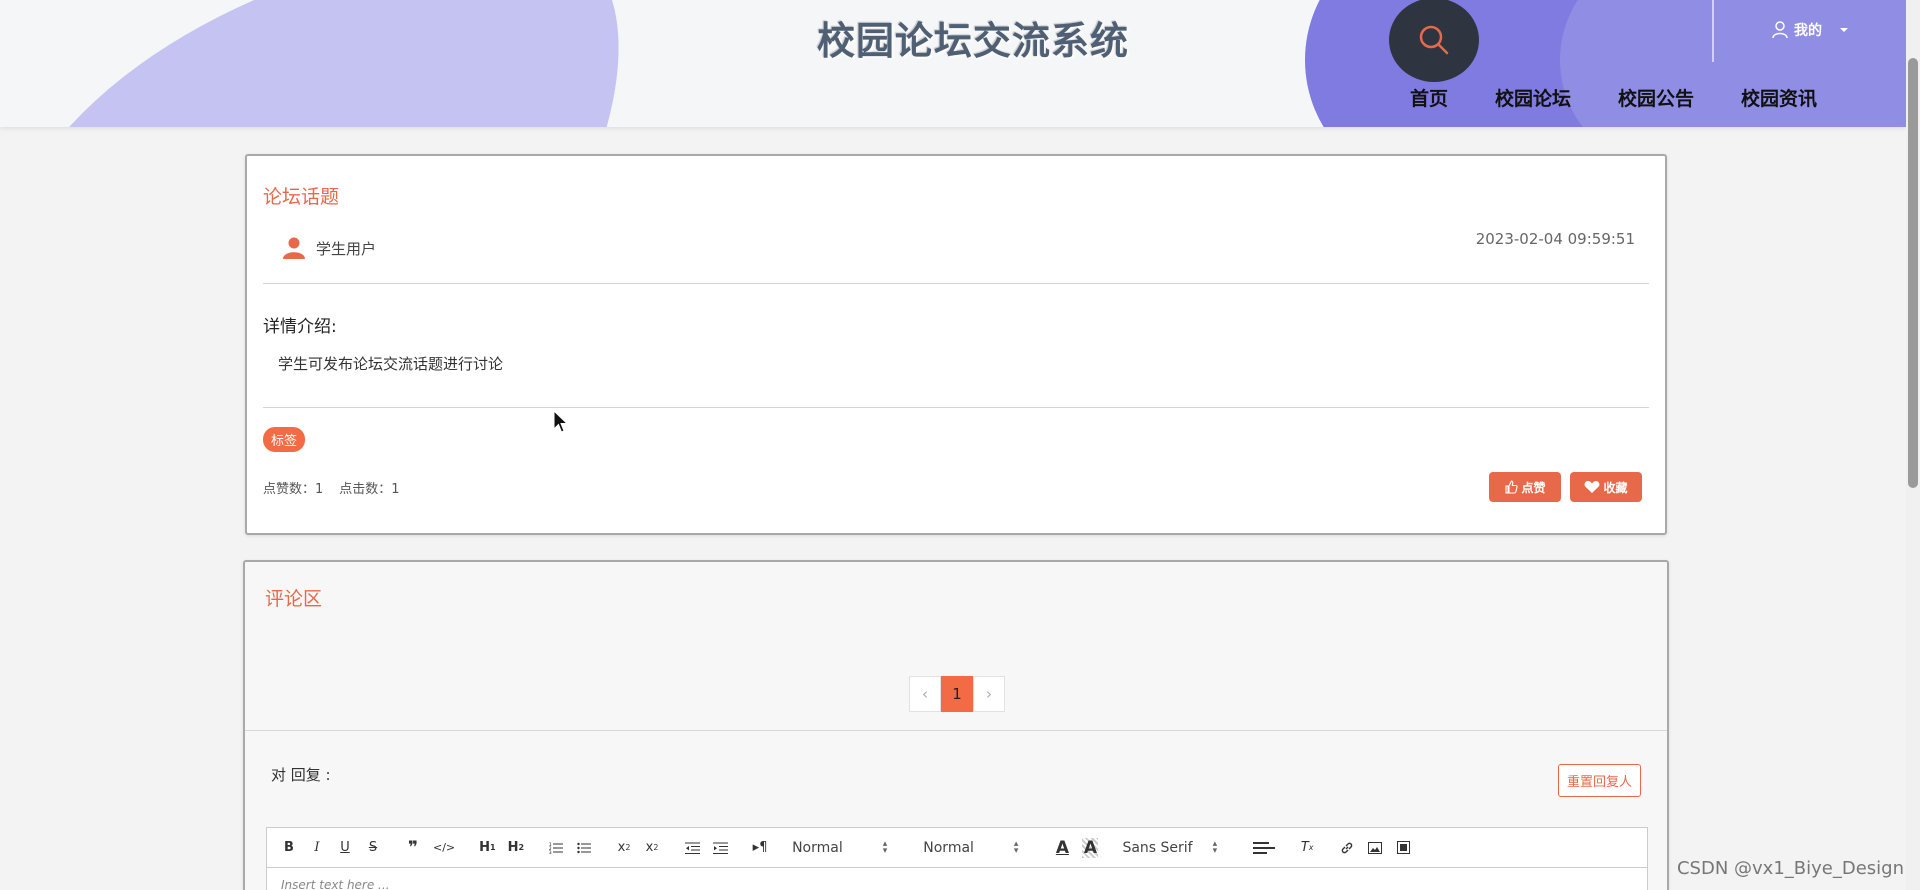 This screenshot has height=890, width=1920. Describe the element at coordinates (1555, 239) in the screenshot. I see `post-timestamp: 2023-02-04 09:59:51` at that location.